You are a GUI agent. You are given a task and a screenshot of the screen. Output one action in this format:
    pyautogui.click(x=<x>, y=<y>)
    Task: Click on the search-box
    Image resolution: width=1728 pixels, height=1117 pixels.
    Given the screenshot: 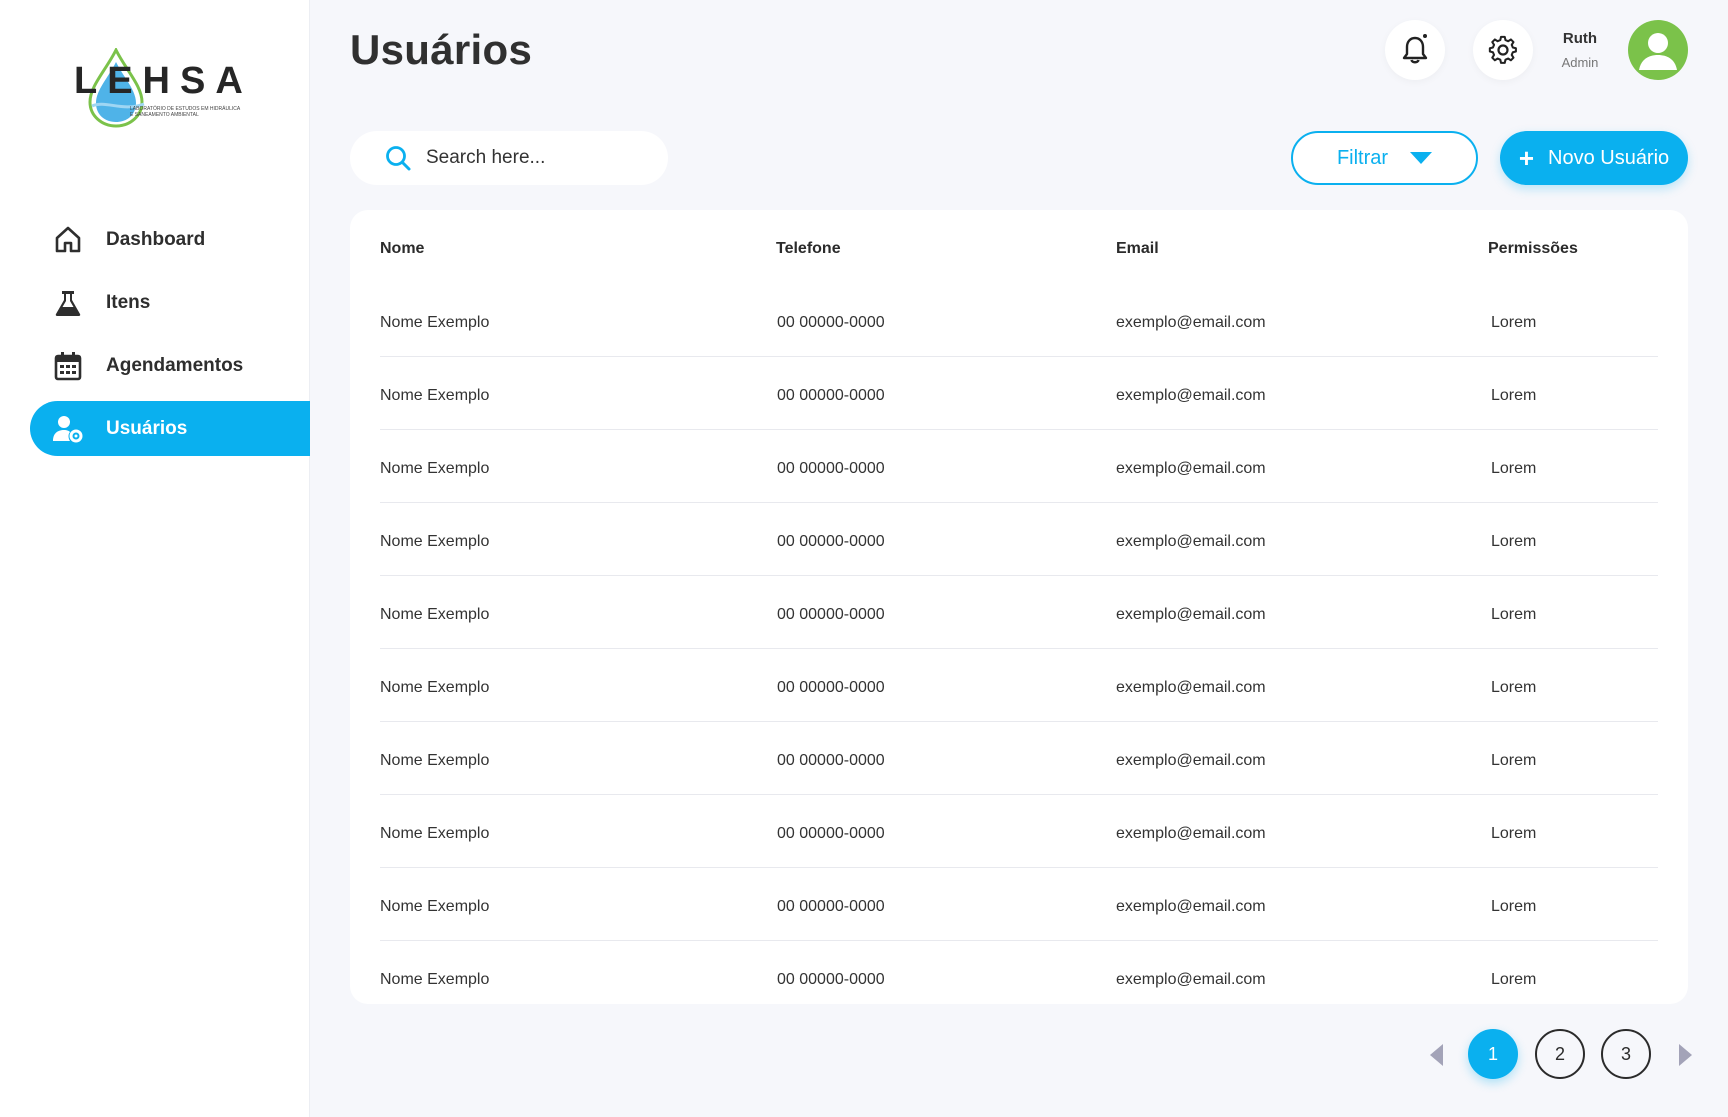 What is the action you would take?
    pyautogui.click(x=509, y=158)
    